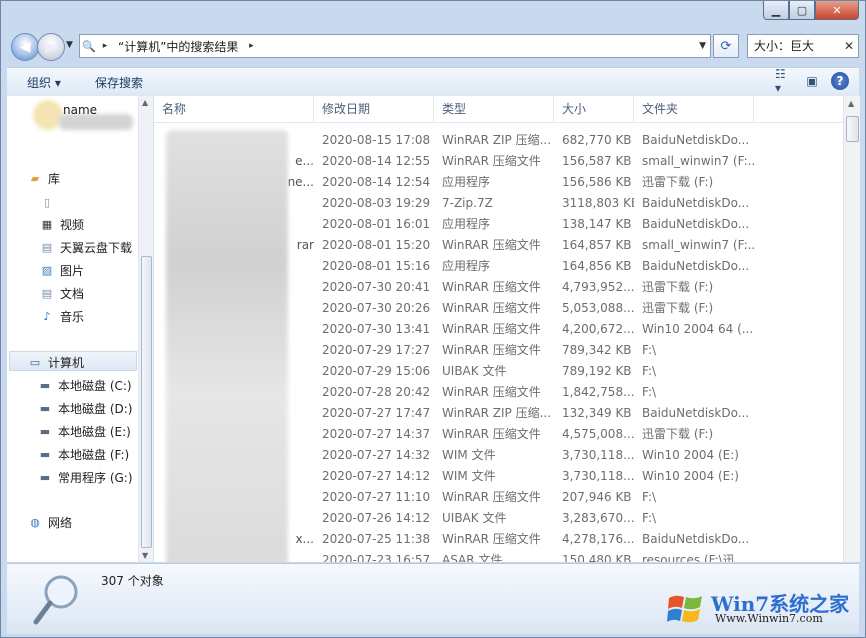 Image resolution: width=866 pixels, height=638 pixels. I want to click on navigation-pane: name ▰ 库 ▯ ▦ 视频 ▤ 天翼云盘下载 ▨ 图片 ▤ 文档 ♪ 音乐, so click(80, 329).